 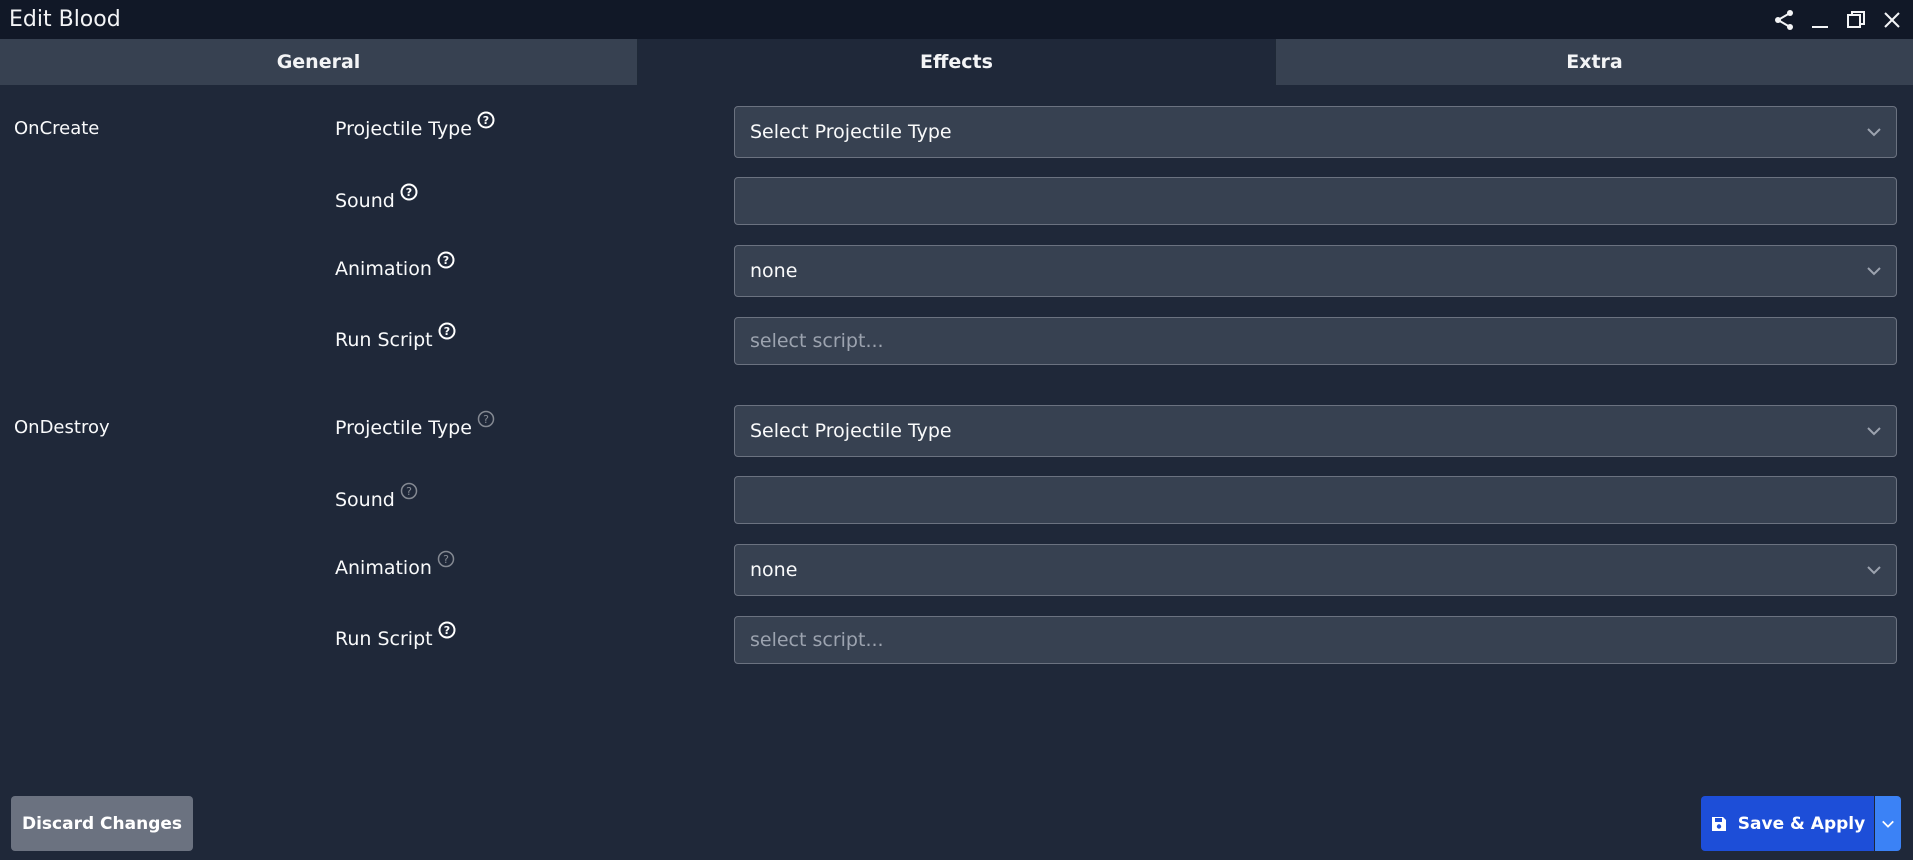 What do you see at coordinates (1801, 823) in the screenshot?
I see `save-apply-label: Save & Apply` at bounding box center [1801, 823].